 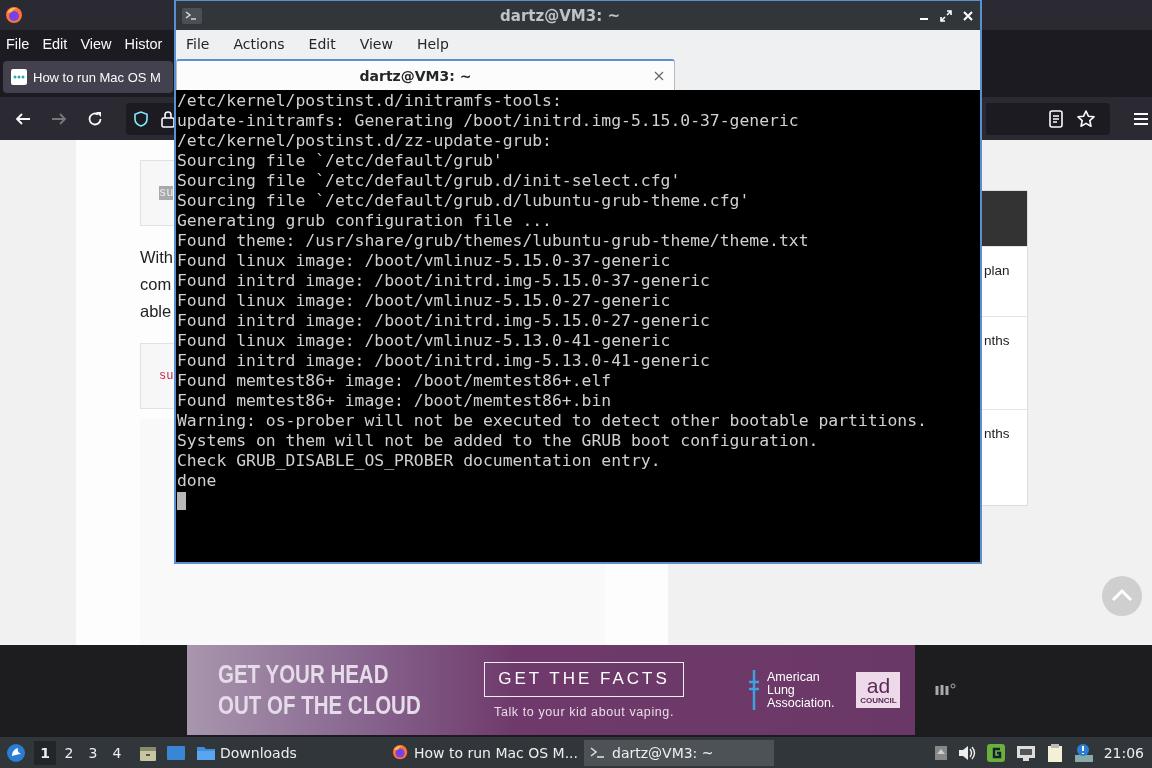 I want to click on paragraph-text: able, so click(x=156, y=311).